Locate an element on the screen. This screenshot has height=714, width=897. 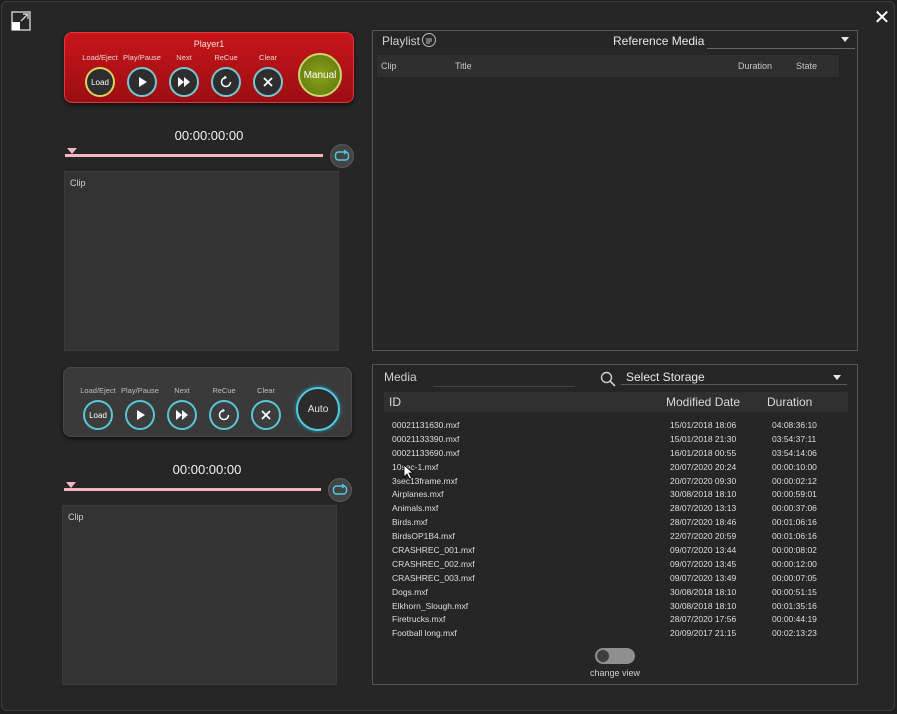
player1-loop-button is located at coordinates (342, 156).